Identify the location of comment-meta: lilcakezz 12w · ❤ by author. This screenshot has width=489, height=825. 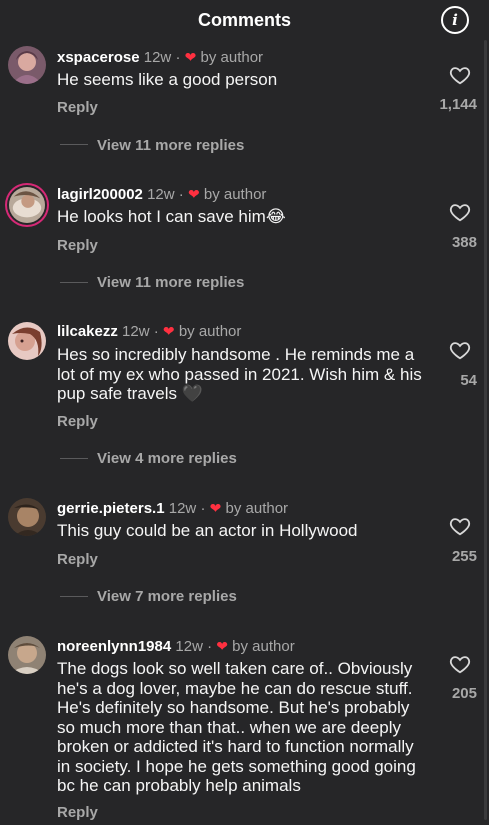
(149, 331).